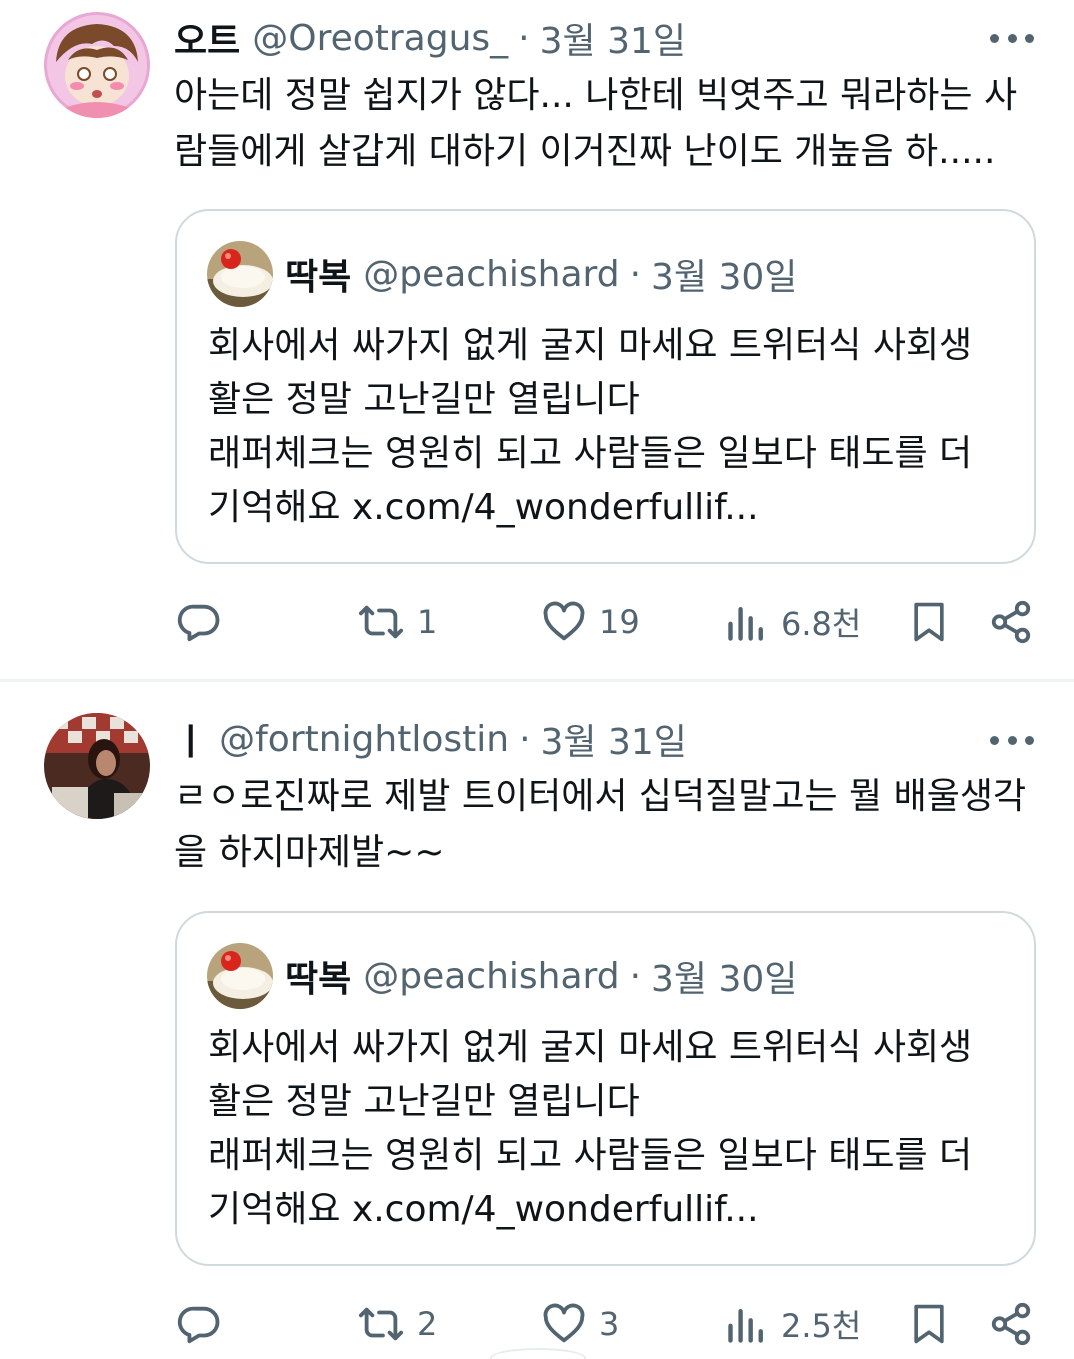  Describe the element at coordinates (427, 1324) in the screenshot. I see `retweet-count: 2` at that location.